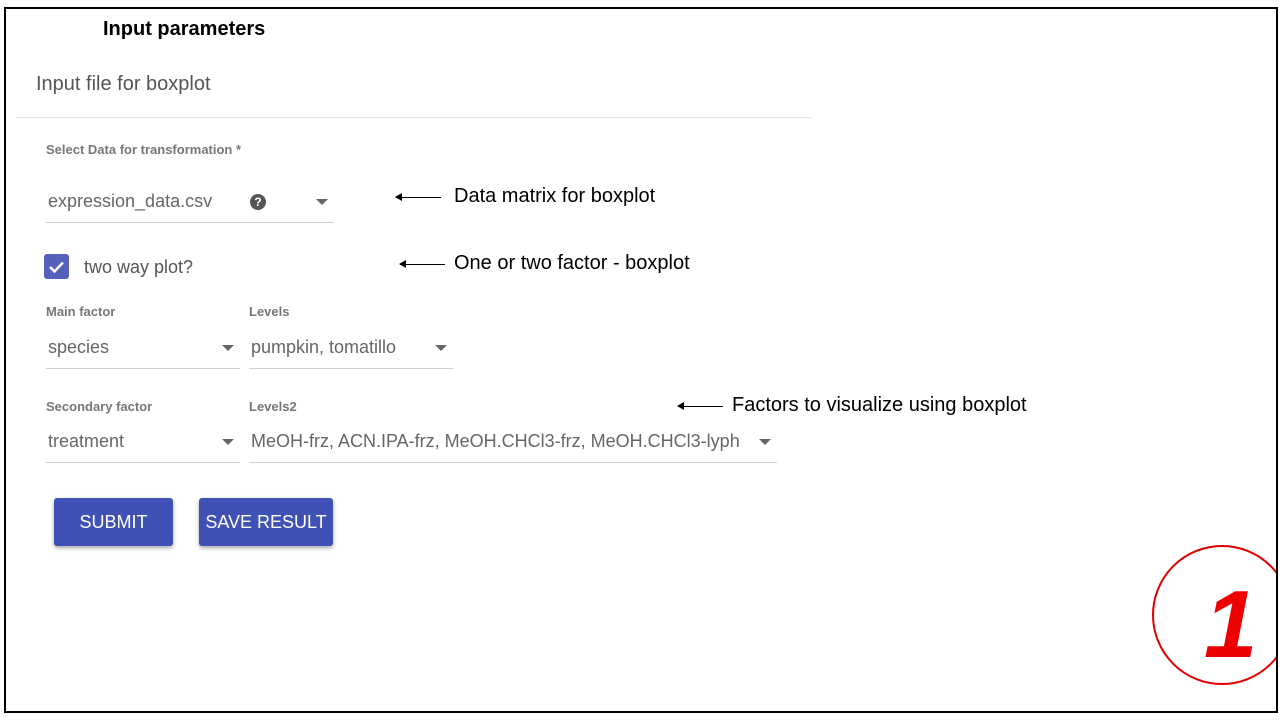 Image resolution: width=1280 pixels, height=720 pixels. Describe the element at coordinates (123, 84) in the screenshot. I see `card-title: Input file for boxplot` at that location.